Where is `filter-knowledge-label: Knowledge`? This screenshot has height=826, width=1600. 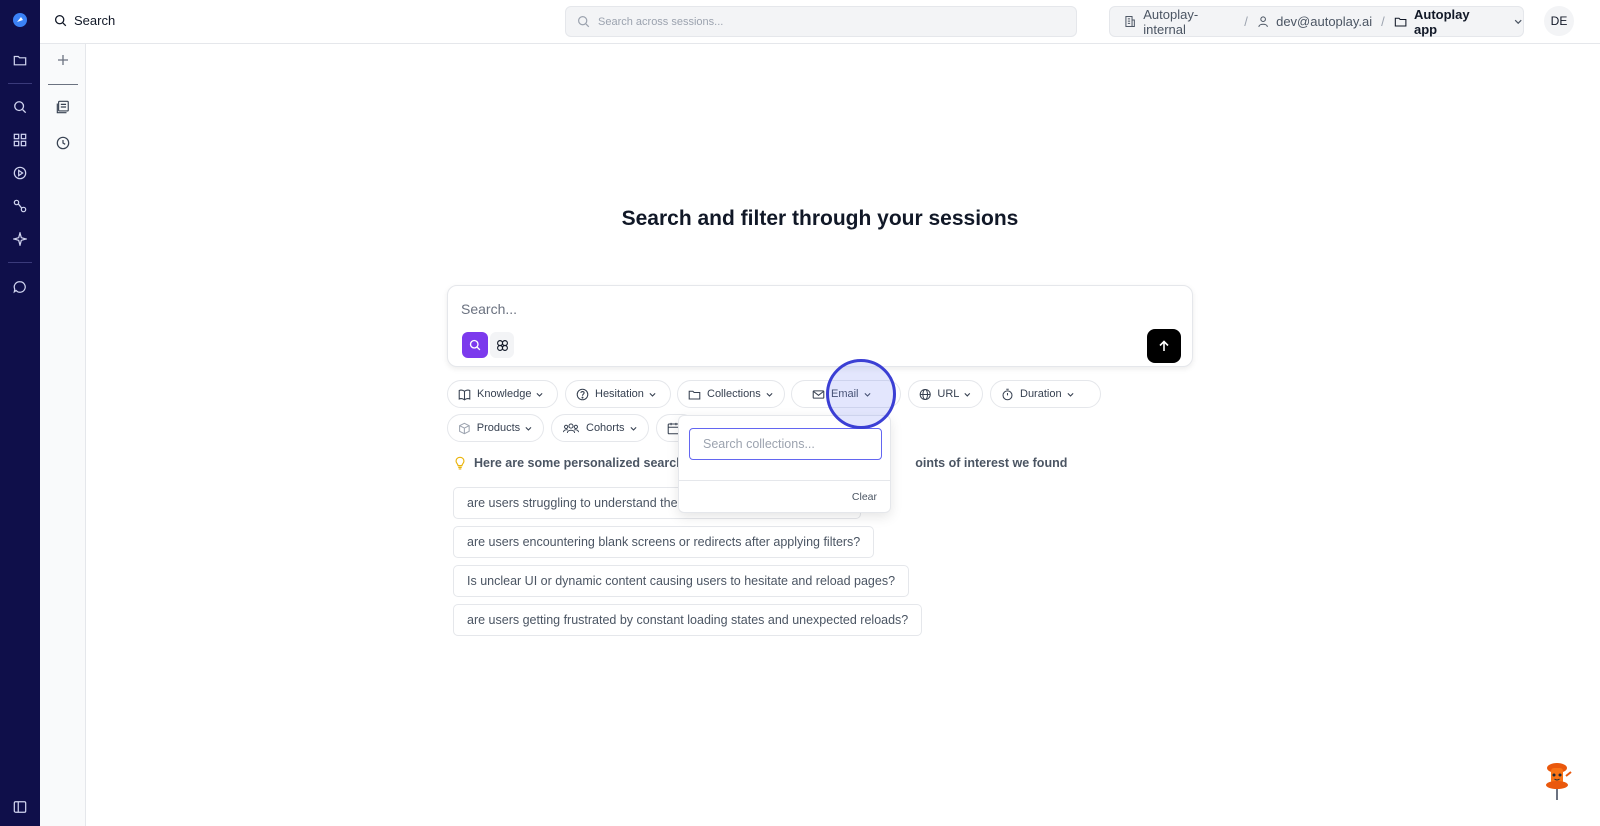
filter-knowledge-label: Knowledge is located at coordinates (504, 394).